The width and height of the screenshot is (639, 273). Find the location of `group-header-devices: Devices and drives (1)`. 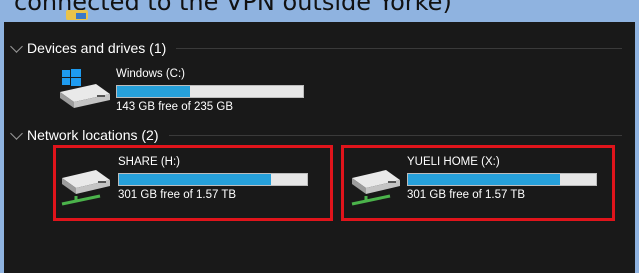

group-header-devices: Devices and drives (1) is located at coordinates (316, 48).